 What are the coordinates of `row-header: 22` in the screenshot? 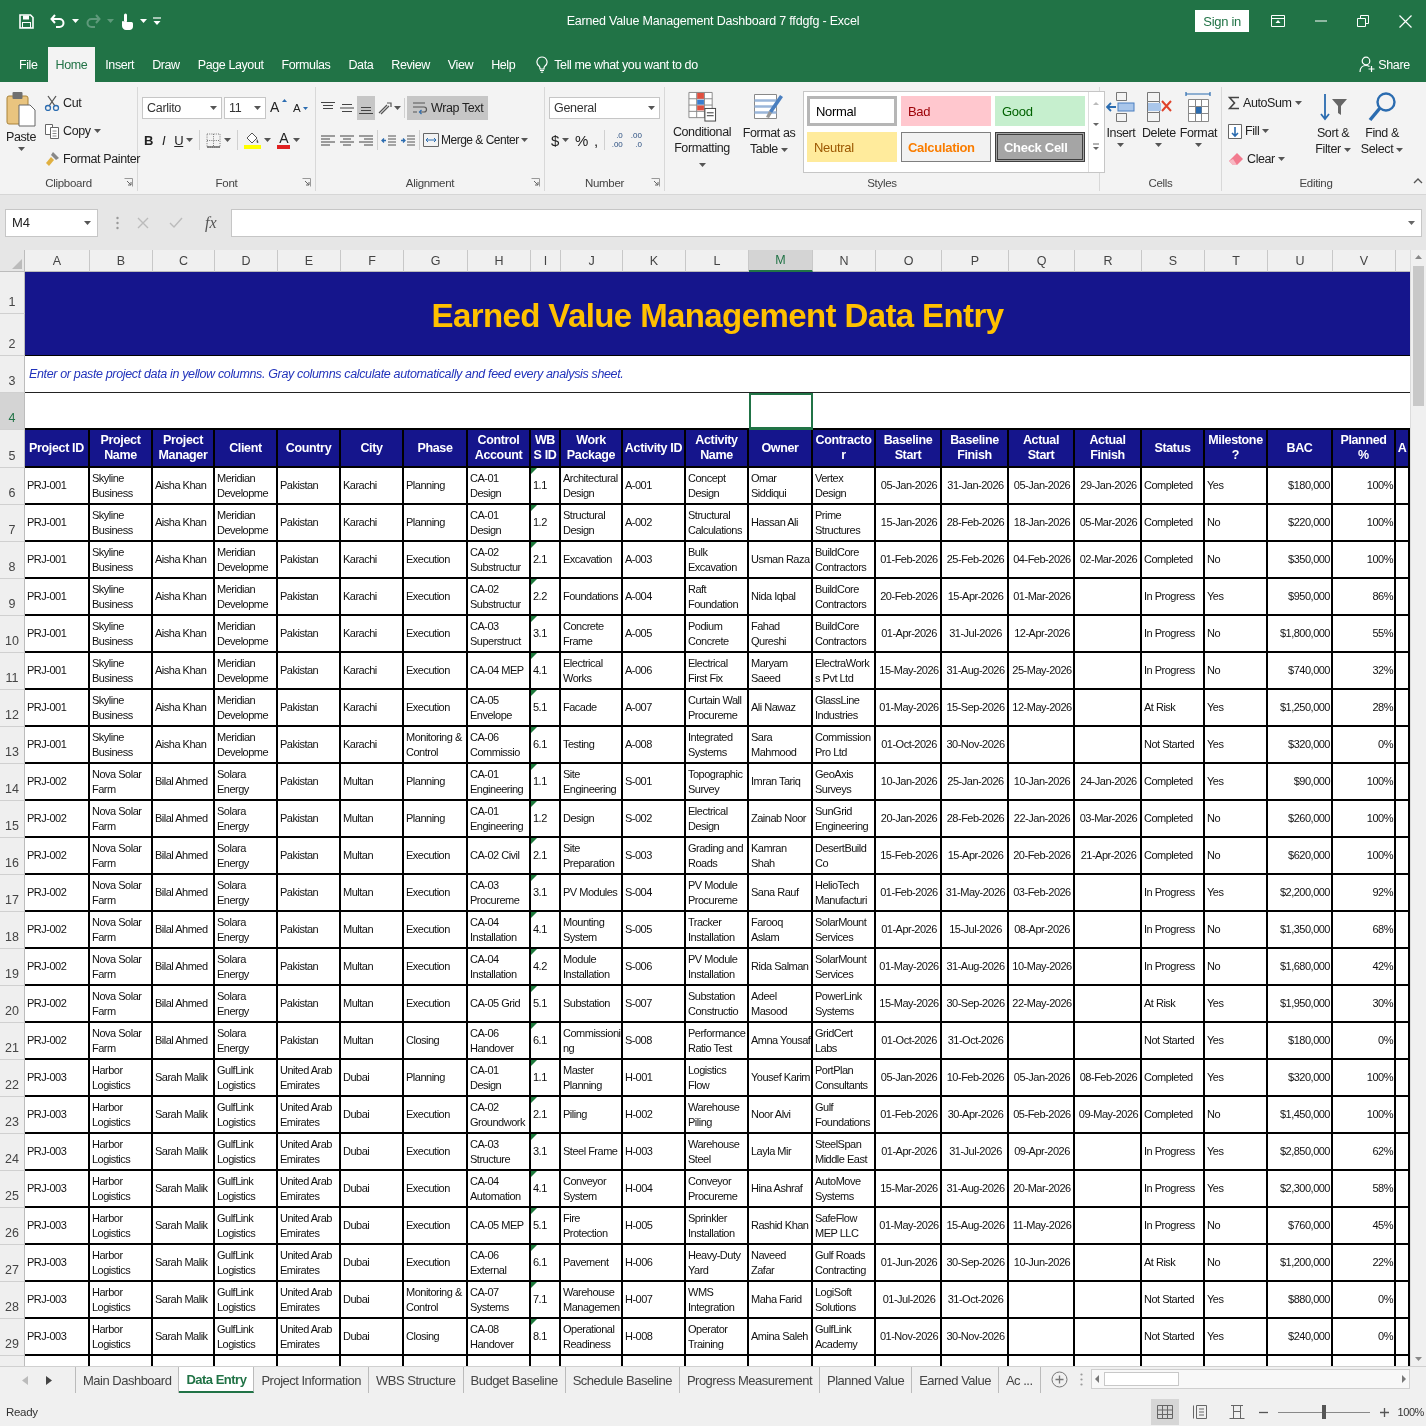 It's located at (12, 1078).